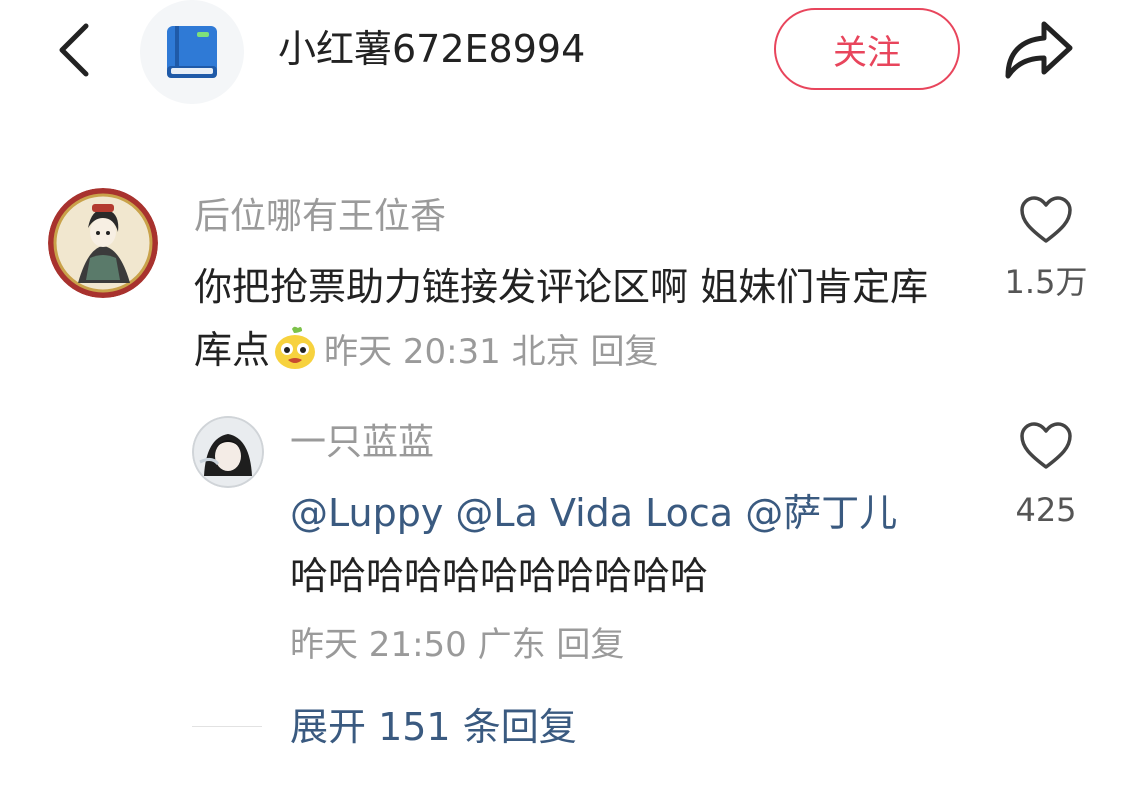  Describe the element at coordinates (624, 352) in the screenshot. I see `comment-reply-button: 回复` at that location.